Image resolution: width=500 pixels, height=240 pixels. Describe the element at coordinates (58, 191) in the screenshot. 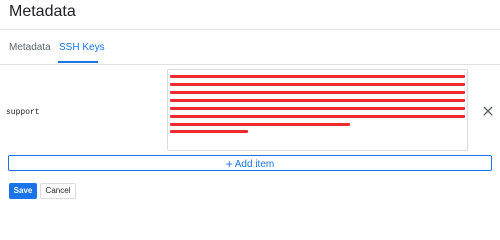

I see `cancel-button: Cancel` at that location.